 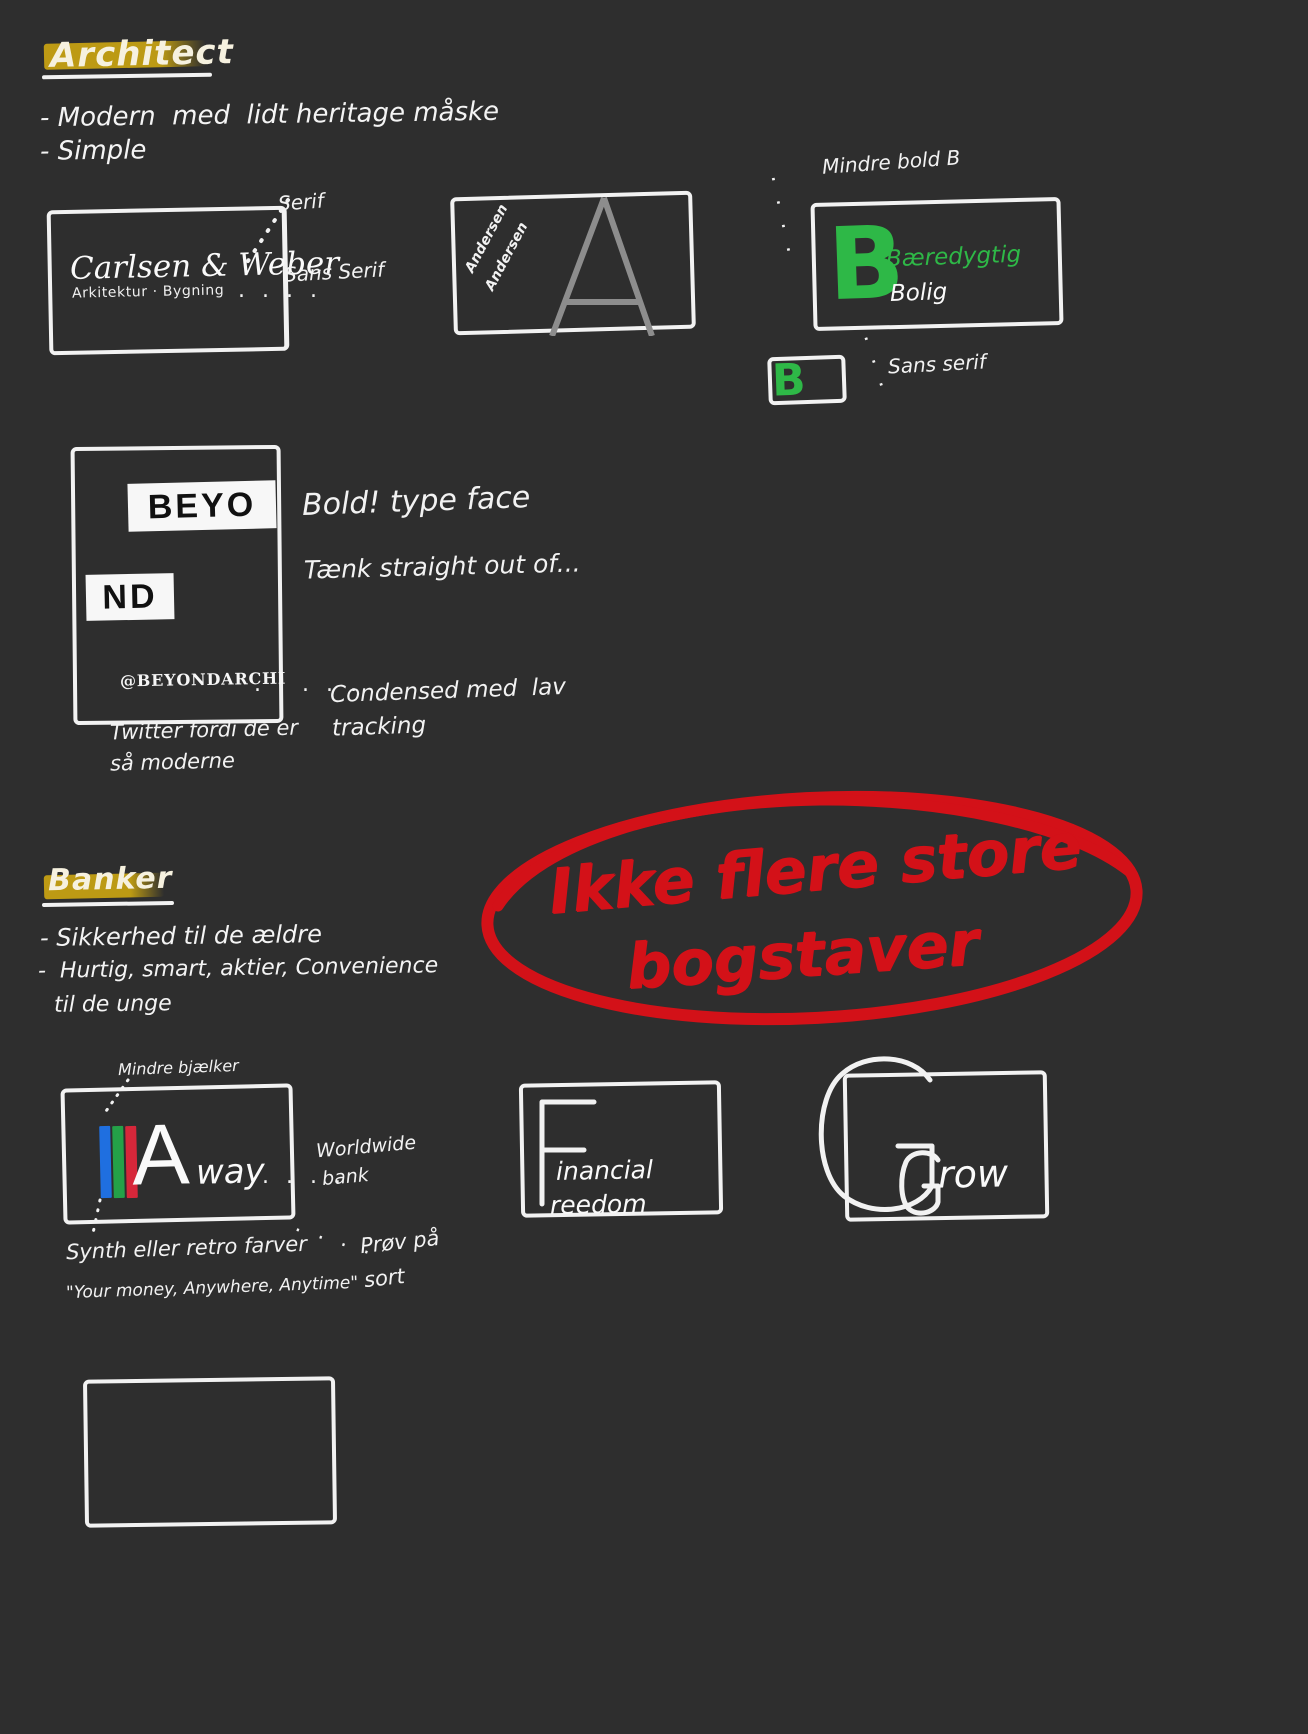 What do you see at coordinates (212, 1288) in the screenshot?
I see `annotation-your-money-slogan: "Your money, Anywhere, Anytime"` at bounding box center [212, 1288].